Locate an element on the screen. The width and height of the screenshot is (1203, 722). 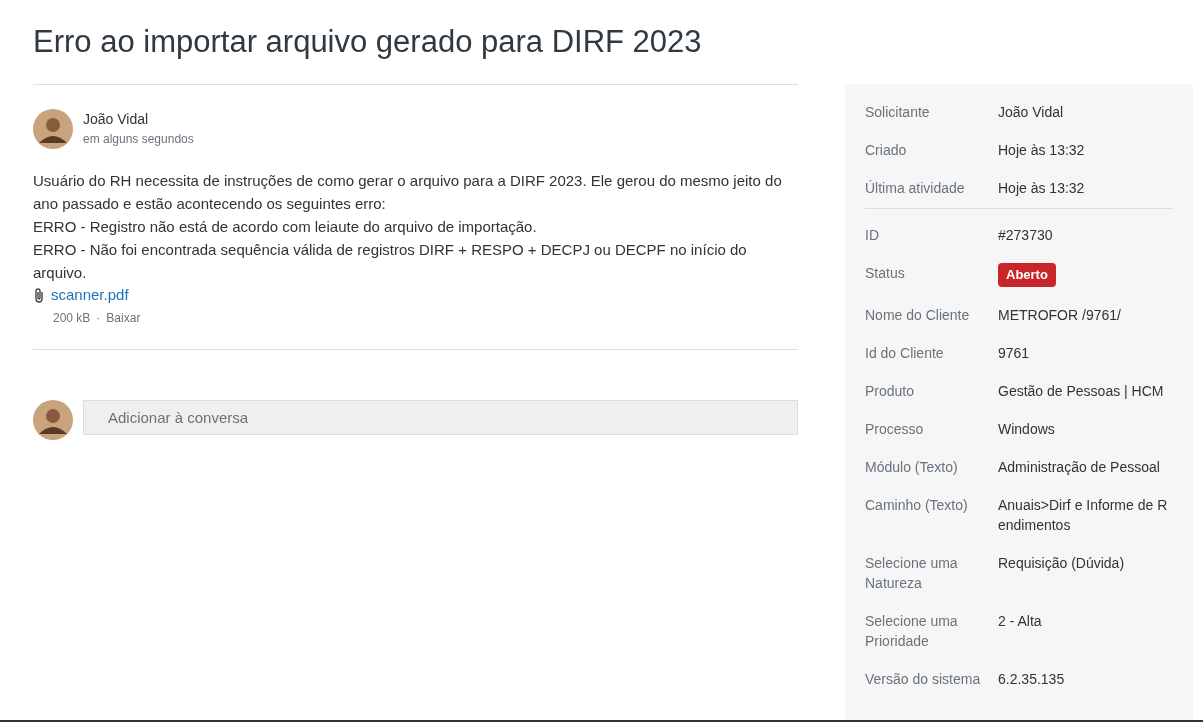
detail-label: Criado is located at coordinates (886, 150).